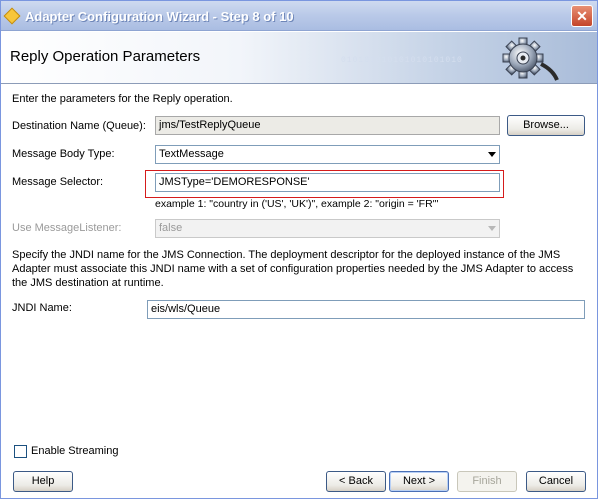 Image resolution: width=598 pixels, height=499 pixels. I want to click on jndi-field: eis/wls/Queue, so click(366, 309).